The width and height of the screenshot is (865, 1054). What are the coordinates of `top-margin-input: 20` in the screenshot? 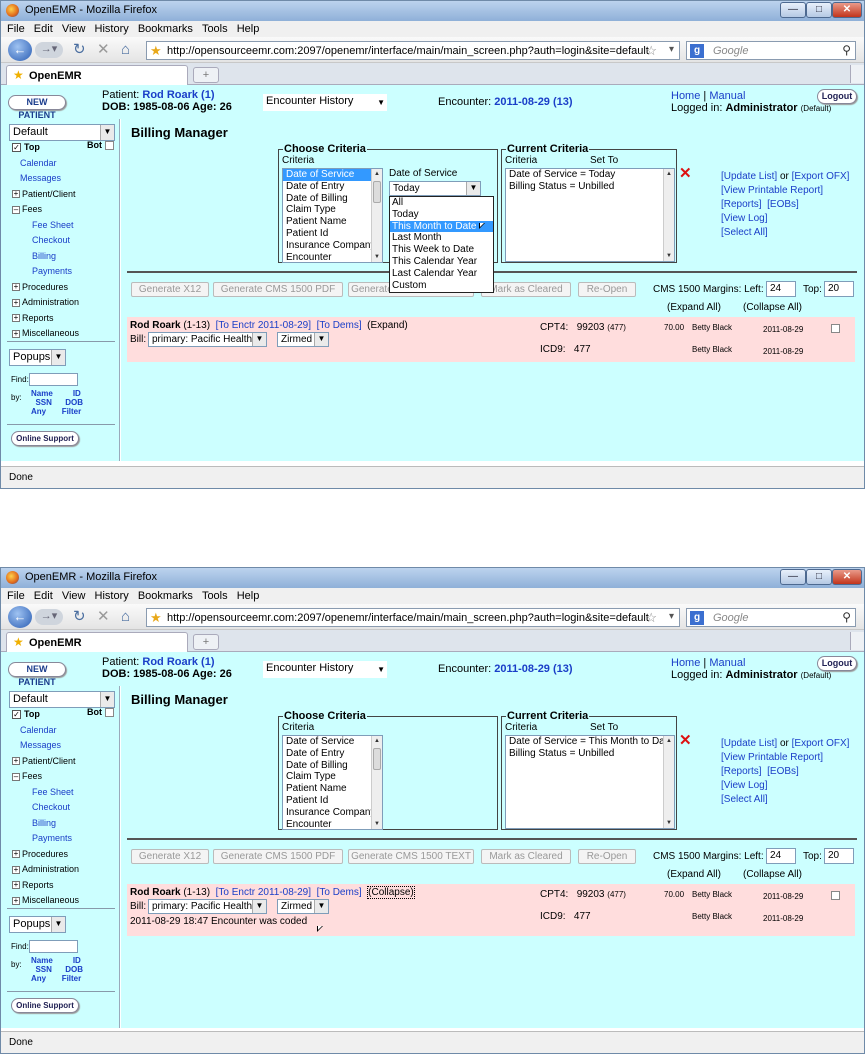 It's located at (839, 856).